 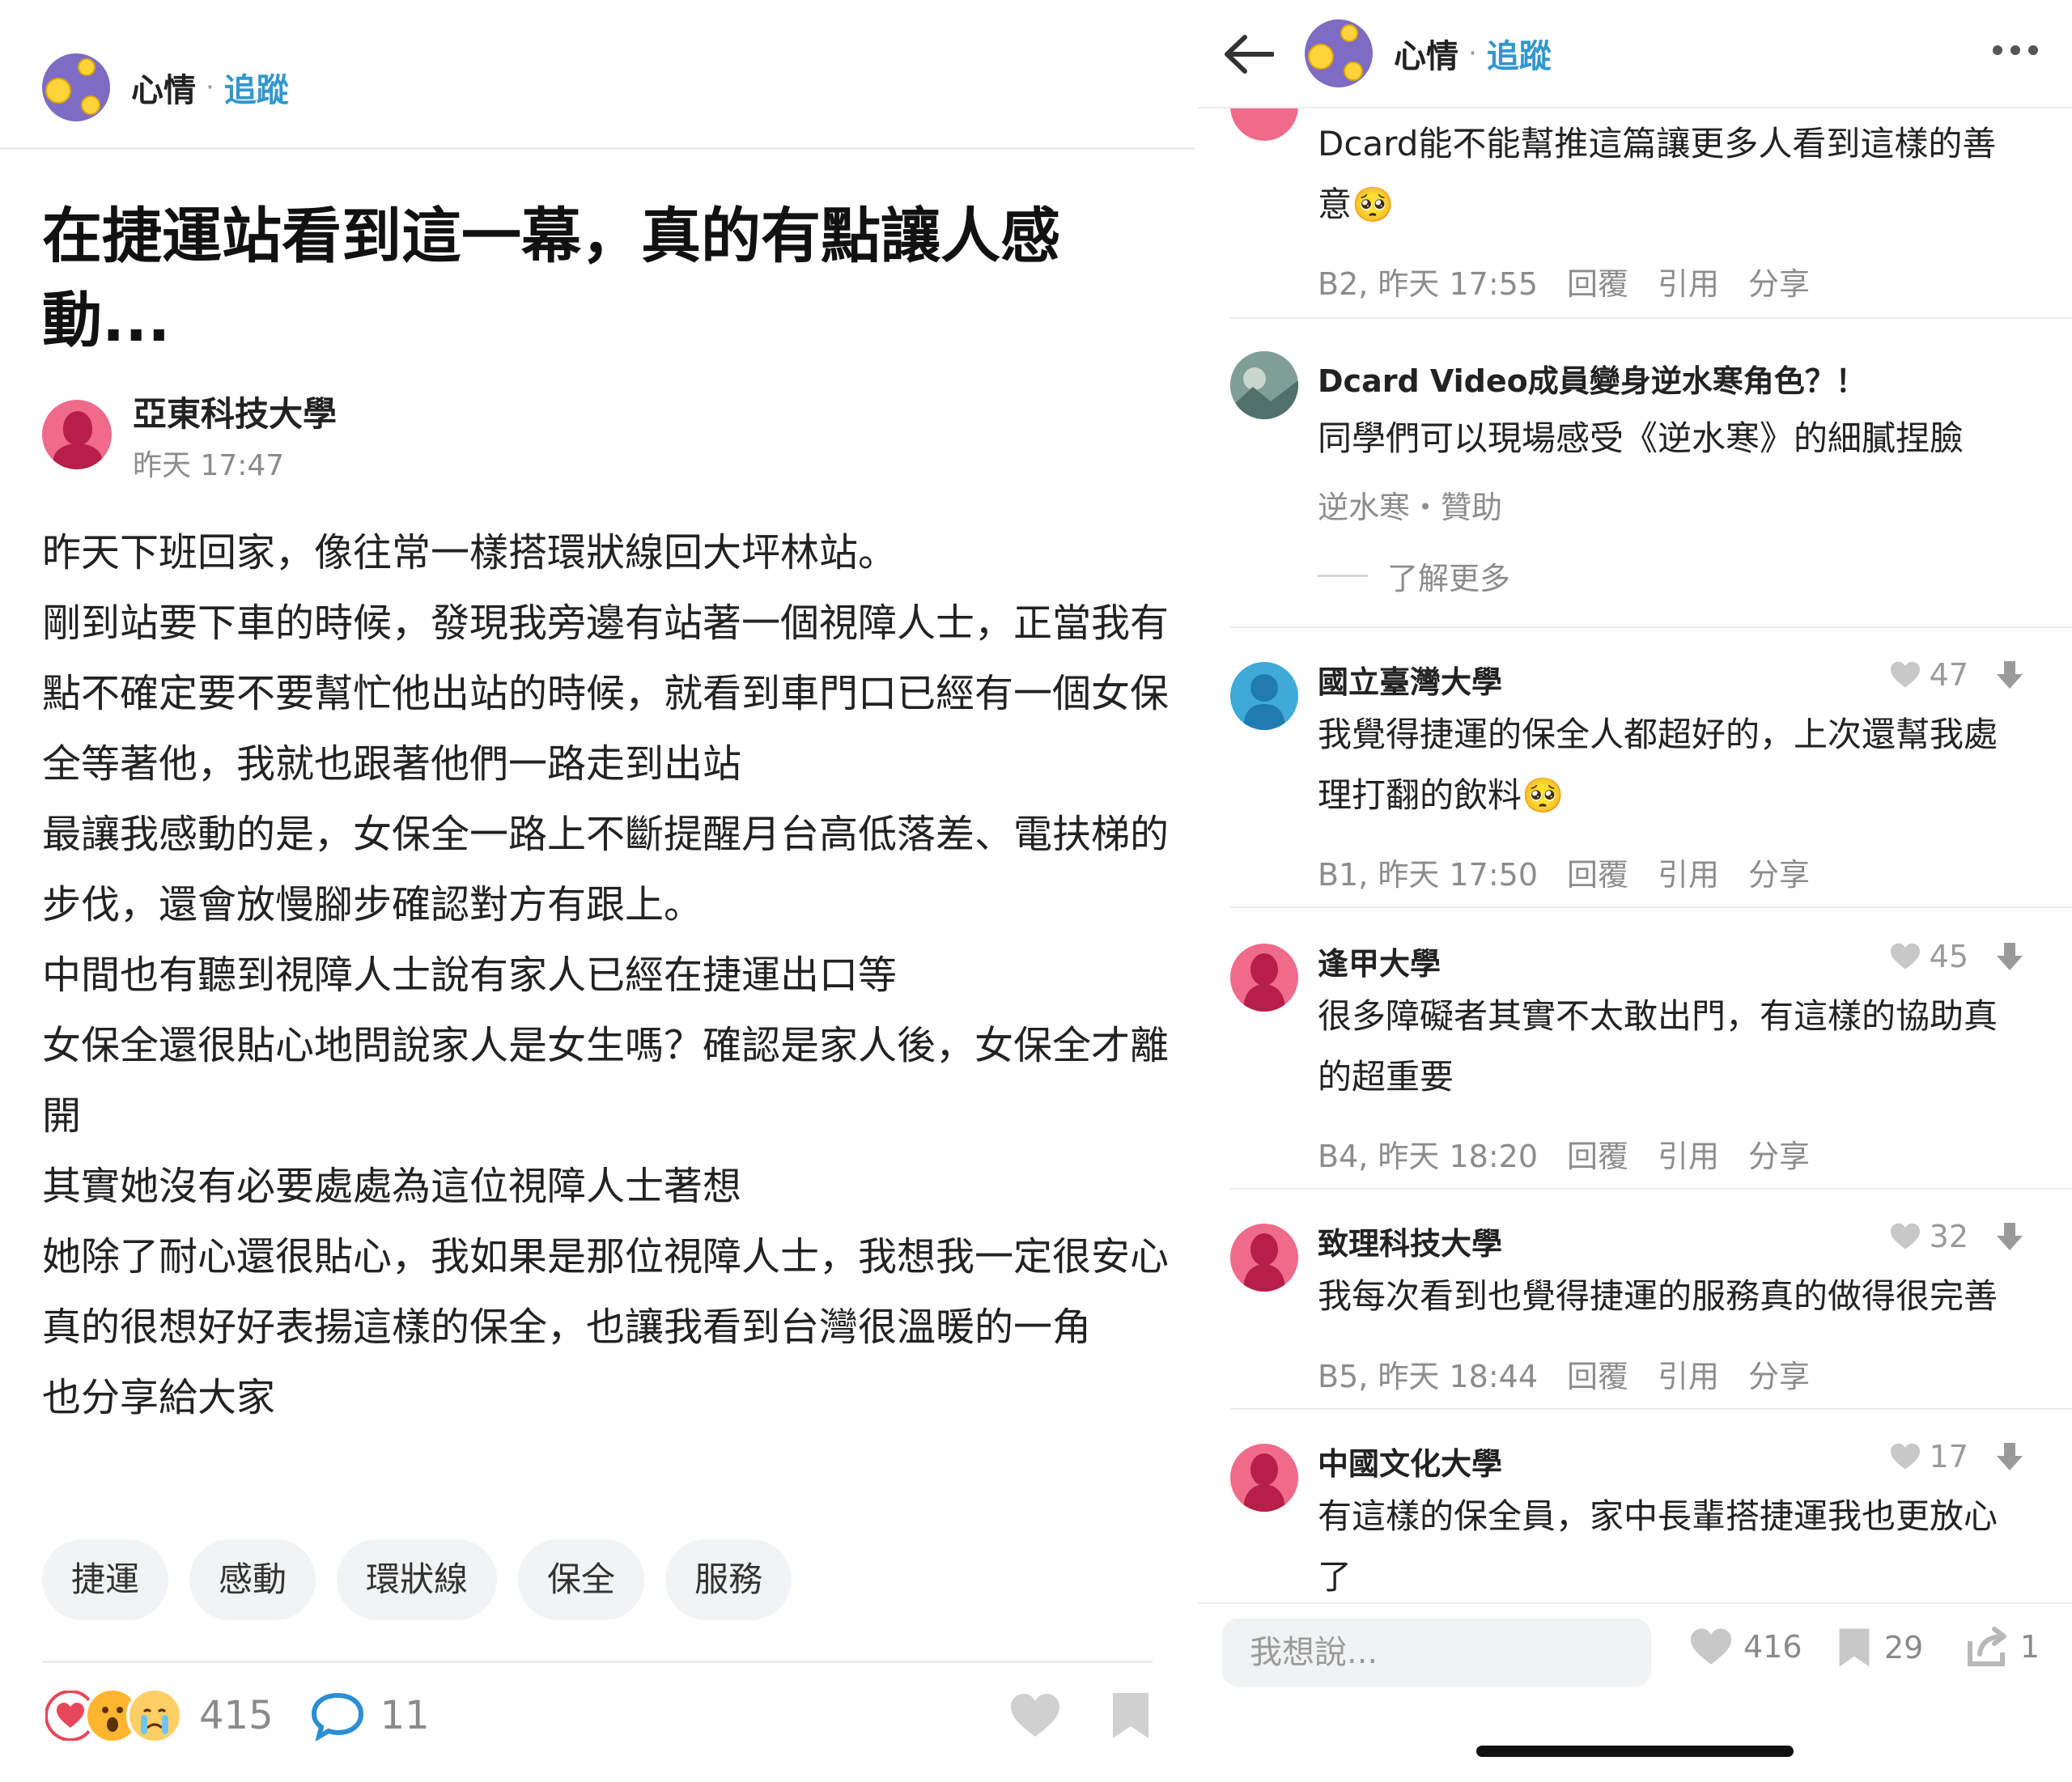 What do you see at coordinates (1564, 872) in the screenshot?
I see `comment-meta: B1, 昨天 17:50 回覆 引用 分享` at bounding box center [1564, 872].